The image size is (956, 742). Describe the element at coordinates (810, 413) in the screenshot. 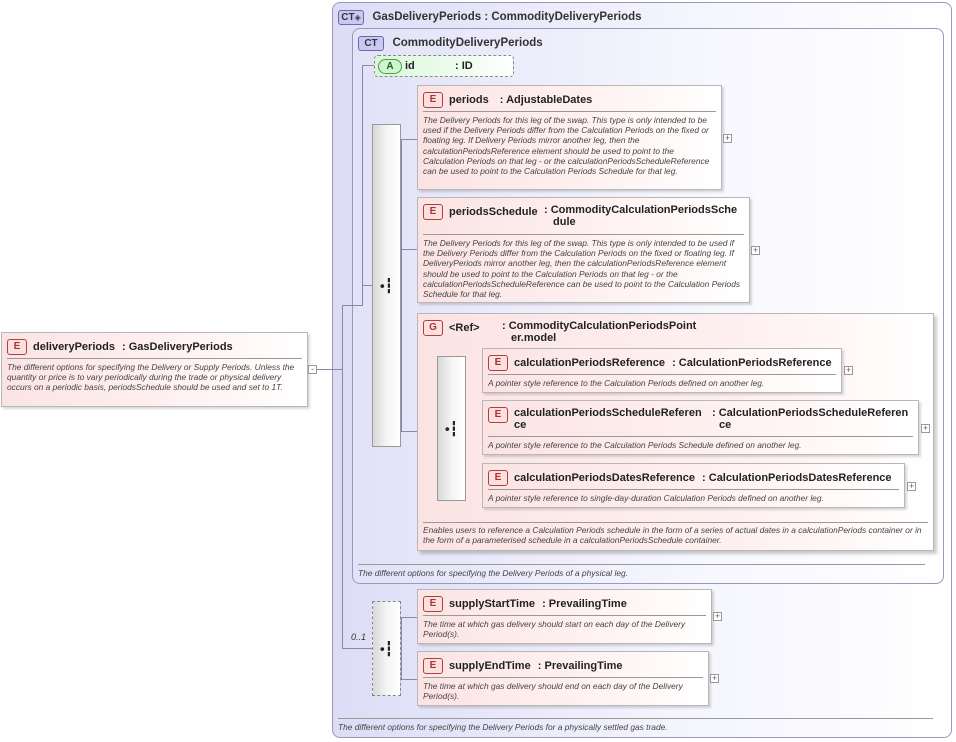

I see `element-type-line1: : CalculationPeriodsScheduleReferen` at that location.